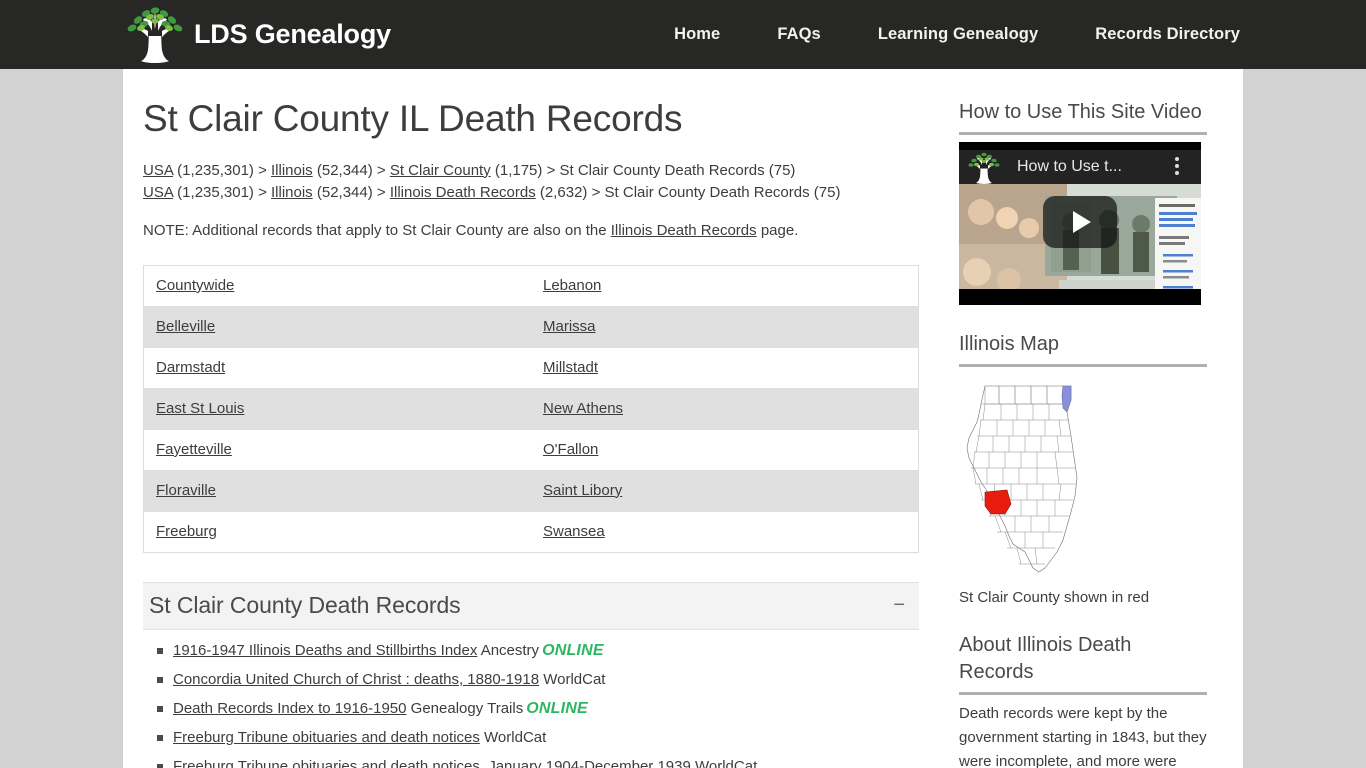  Describe the element at coordinates (292, 34) in the screenshot. I see `brand-name: LDS Genealogy` at that location.